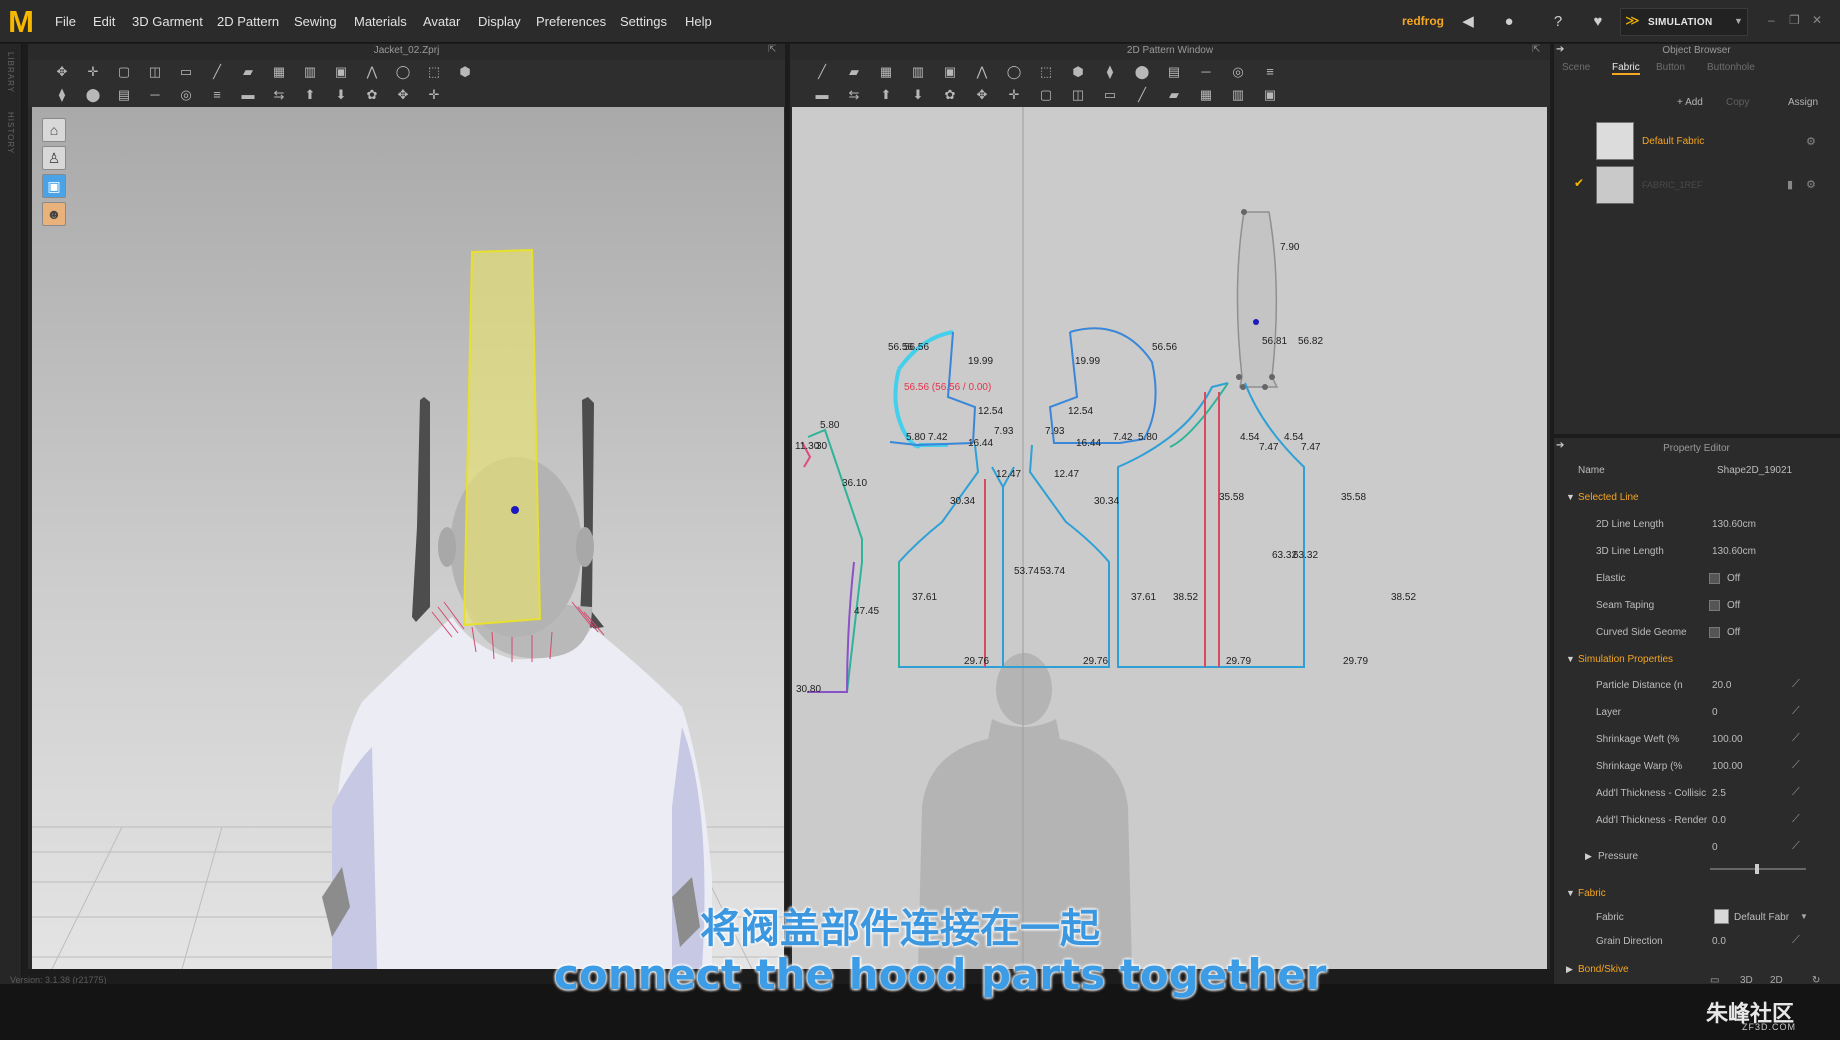 The width and height of the screenshot is (1840, 1040). Describe the element at coordinates (186, 72) in the screenshot. I see `tool-3d-0-4-icon: ▭` at that location.